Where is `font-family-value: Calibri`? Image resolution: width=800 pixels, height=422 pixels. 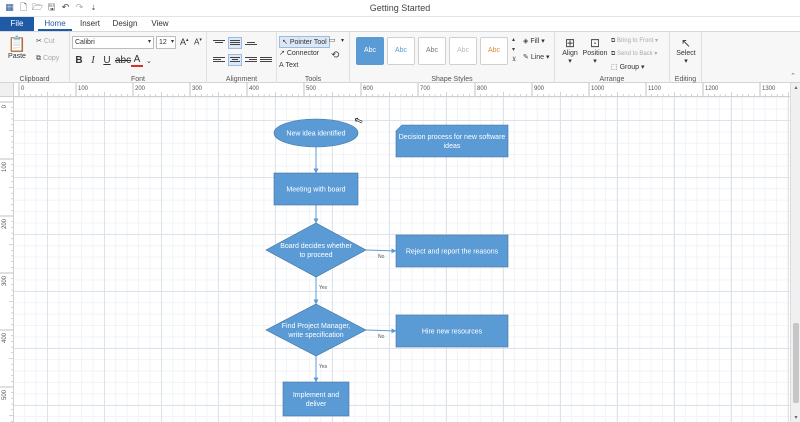
font-family-value: Calibri is located at coordinates (85, 42).